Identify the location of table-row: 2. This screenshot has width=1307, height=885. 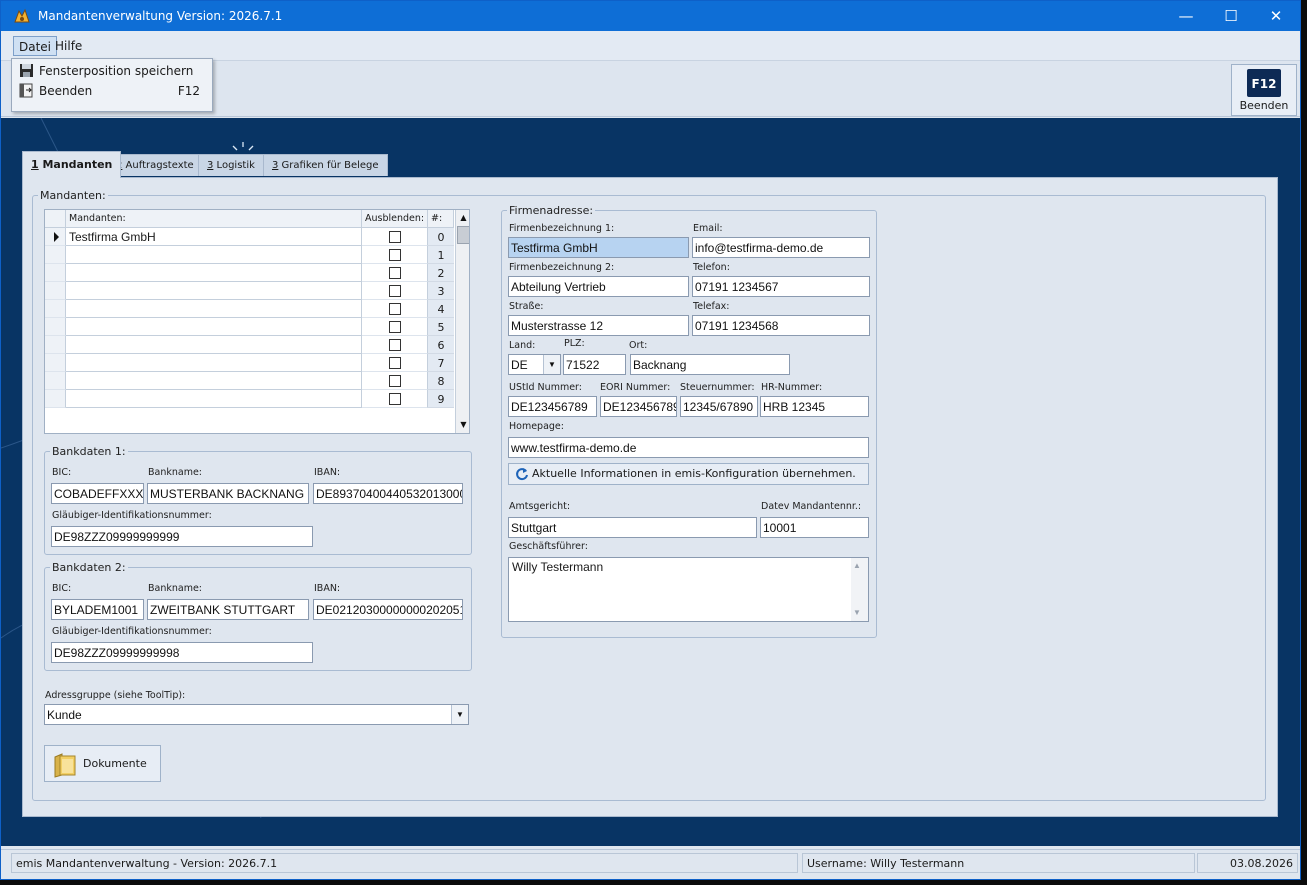
(249, 273).